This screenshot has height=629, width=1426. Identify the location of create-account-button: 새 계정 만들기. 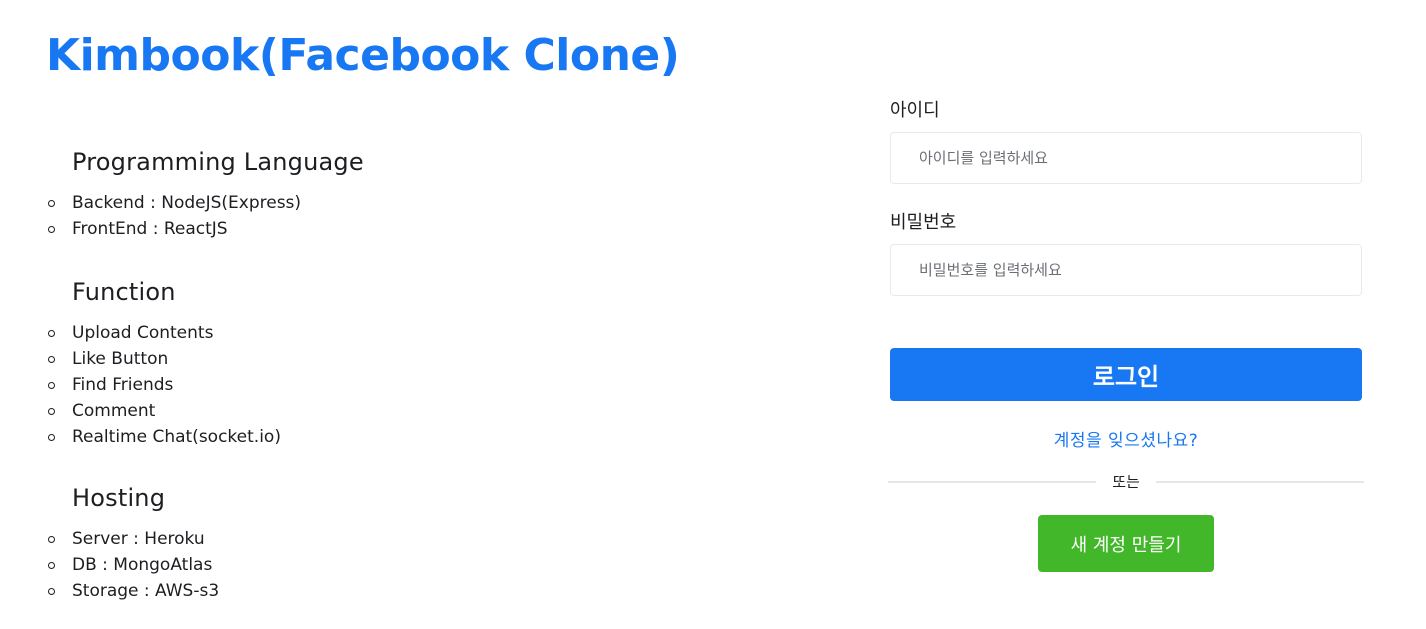
(1126, 543).